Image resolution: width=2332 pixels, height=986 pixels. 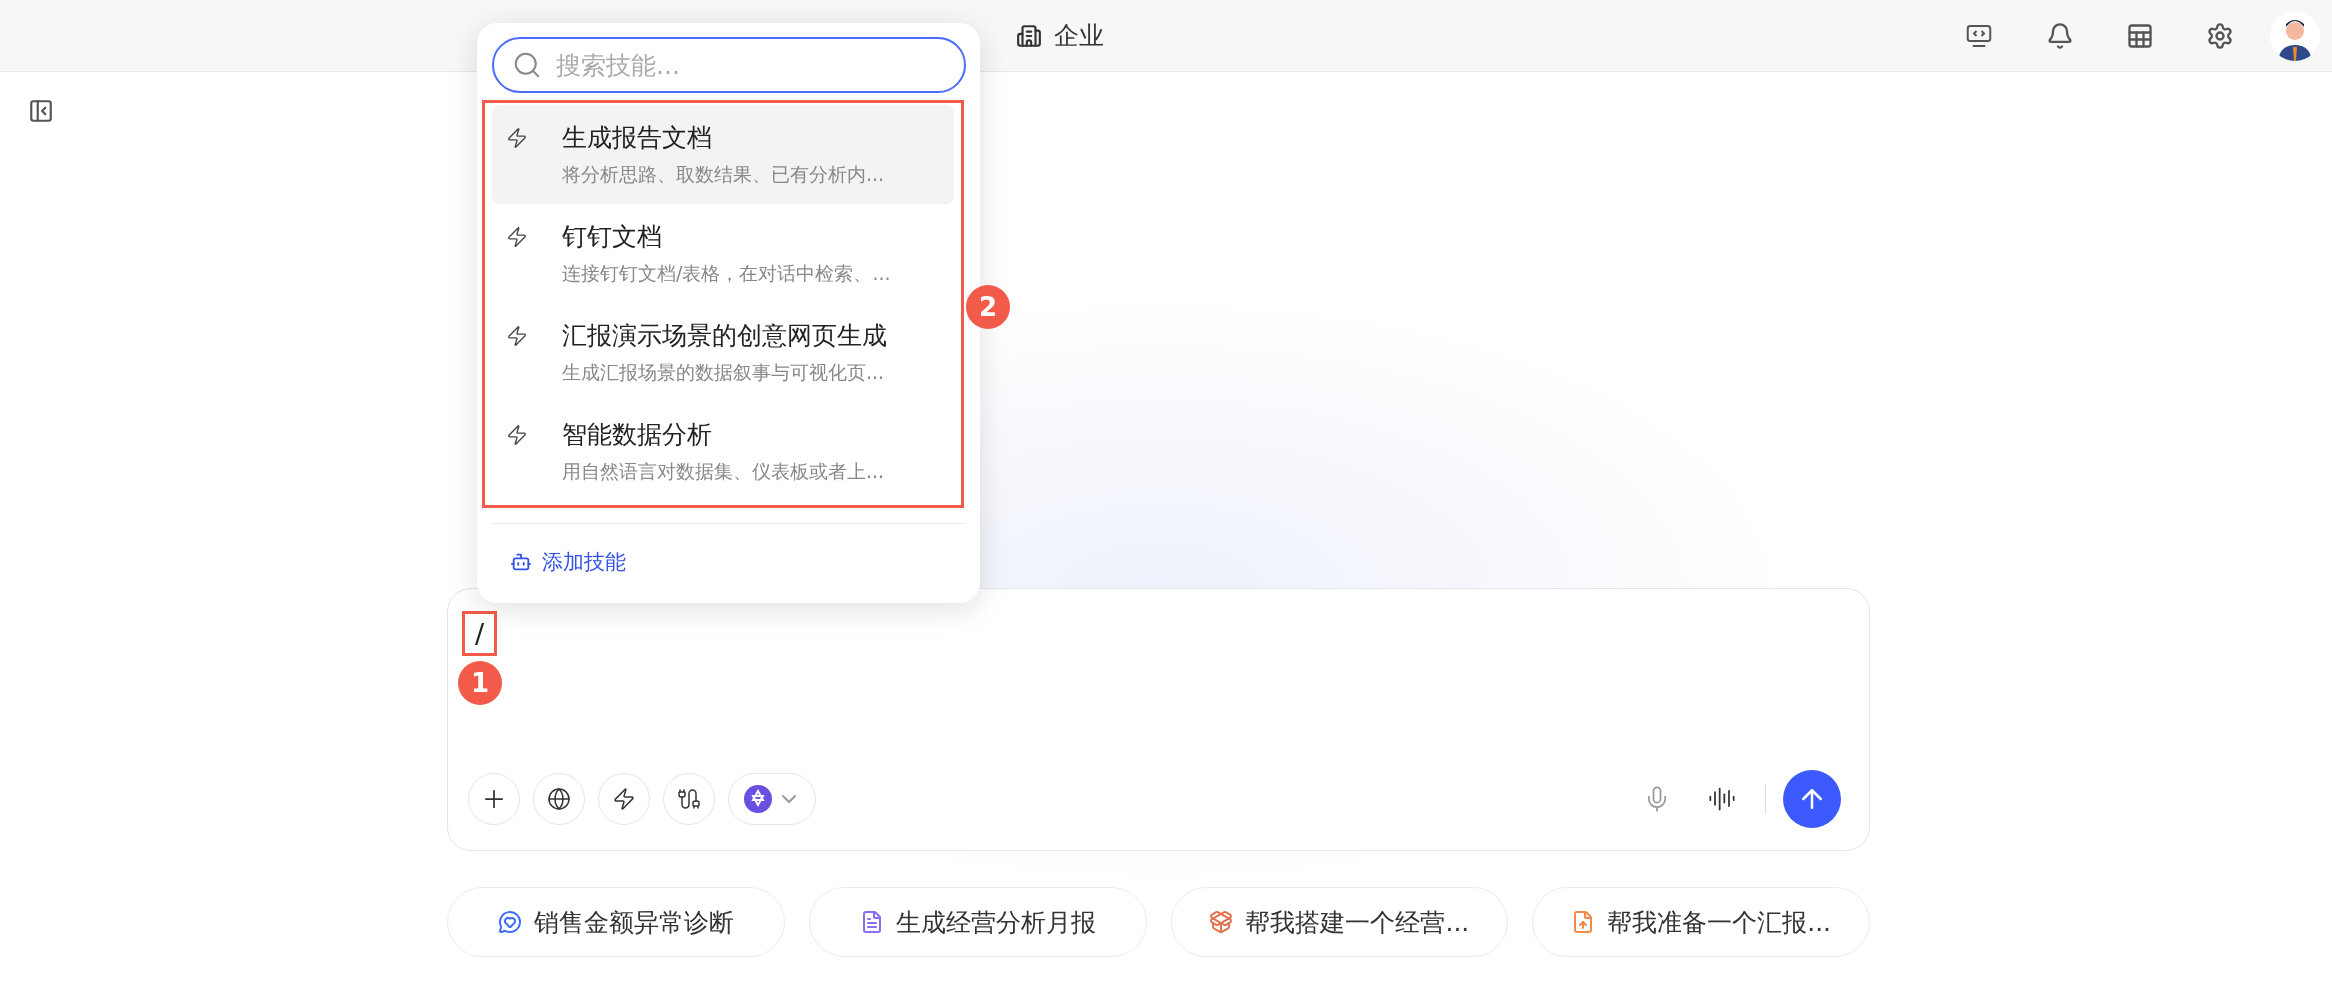 I want to click on step-badge: 2, so click(x=988, y=307).